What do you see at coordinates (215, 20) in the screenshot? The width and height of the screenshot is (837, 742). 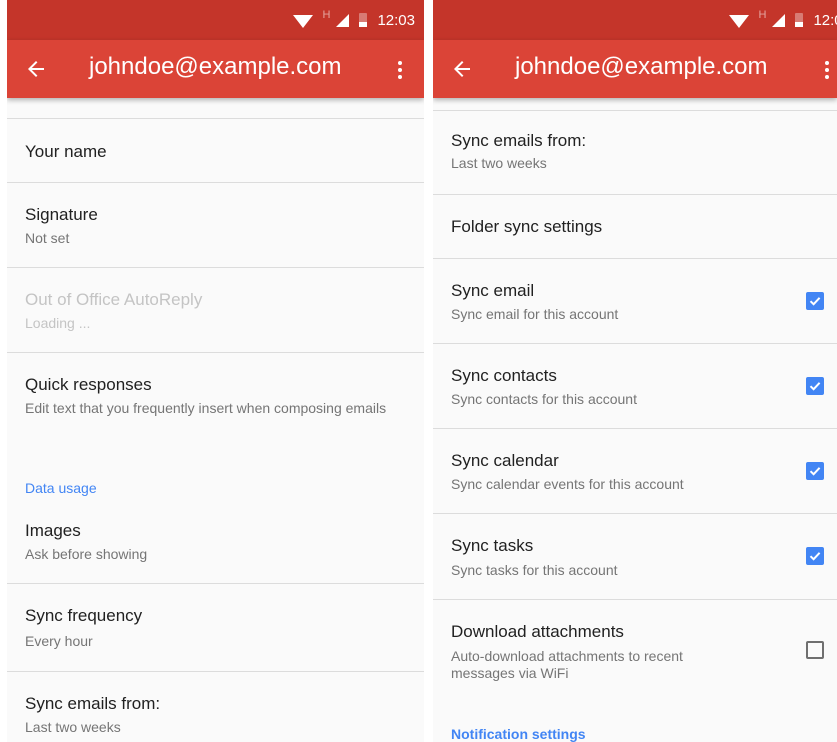 I see `status-bar: H 12:03` at bounding box center [215, 20].